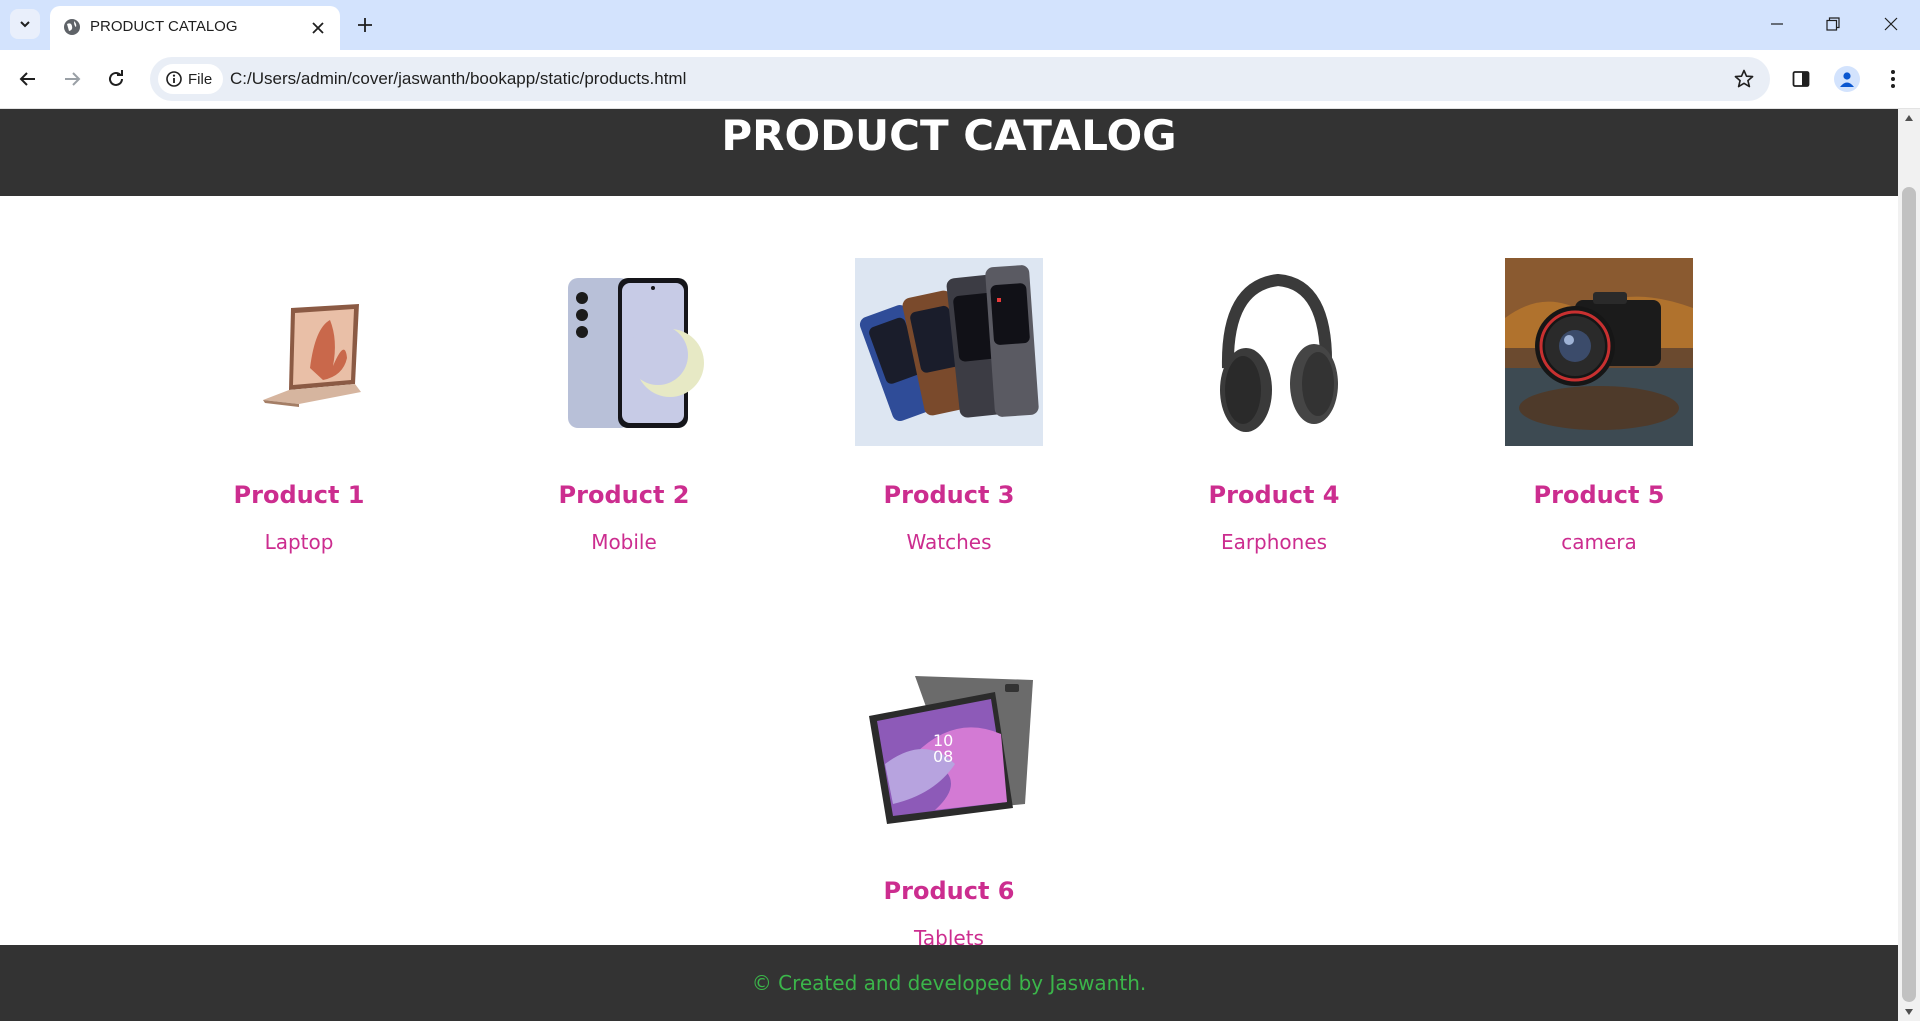  Describe the element at coordinates (949, 135) in the screenshot. I see `page-title: PRODUCT CATALOG` at that location.